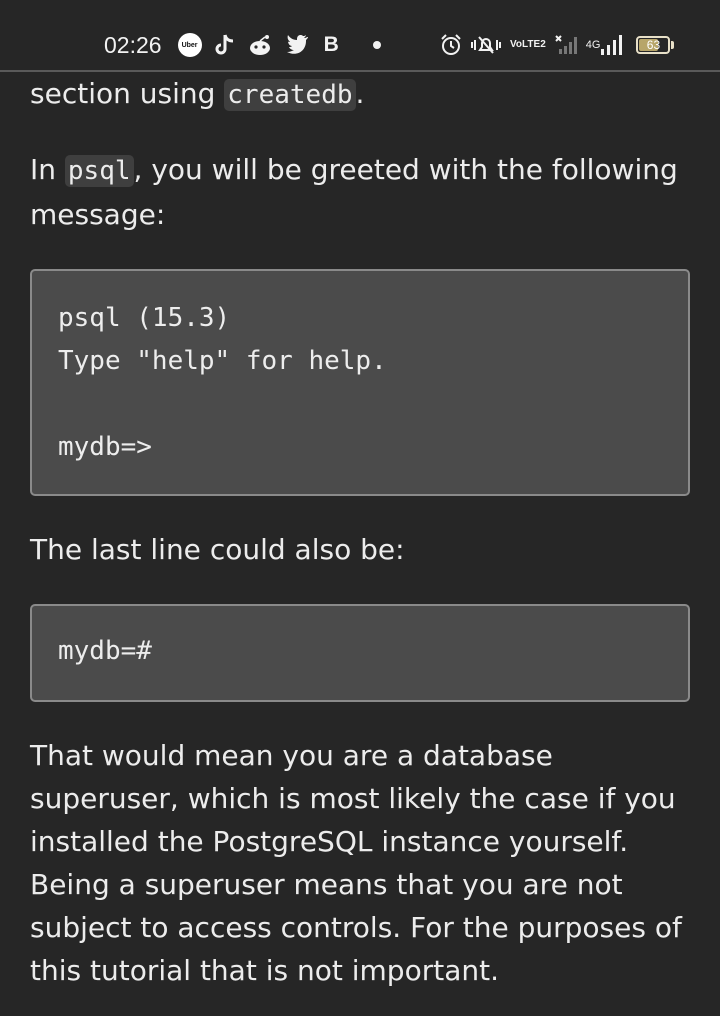 The width and height of the screenshot is (720, 1016). What do you see at coordinates (260, 45) in the screenshot?
I see `reddit-icon` at bounding box center [260, 45].